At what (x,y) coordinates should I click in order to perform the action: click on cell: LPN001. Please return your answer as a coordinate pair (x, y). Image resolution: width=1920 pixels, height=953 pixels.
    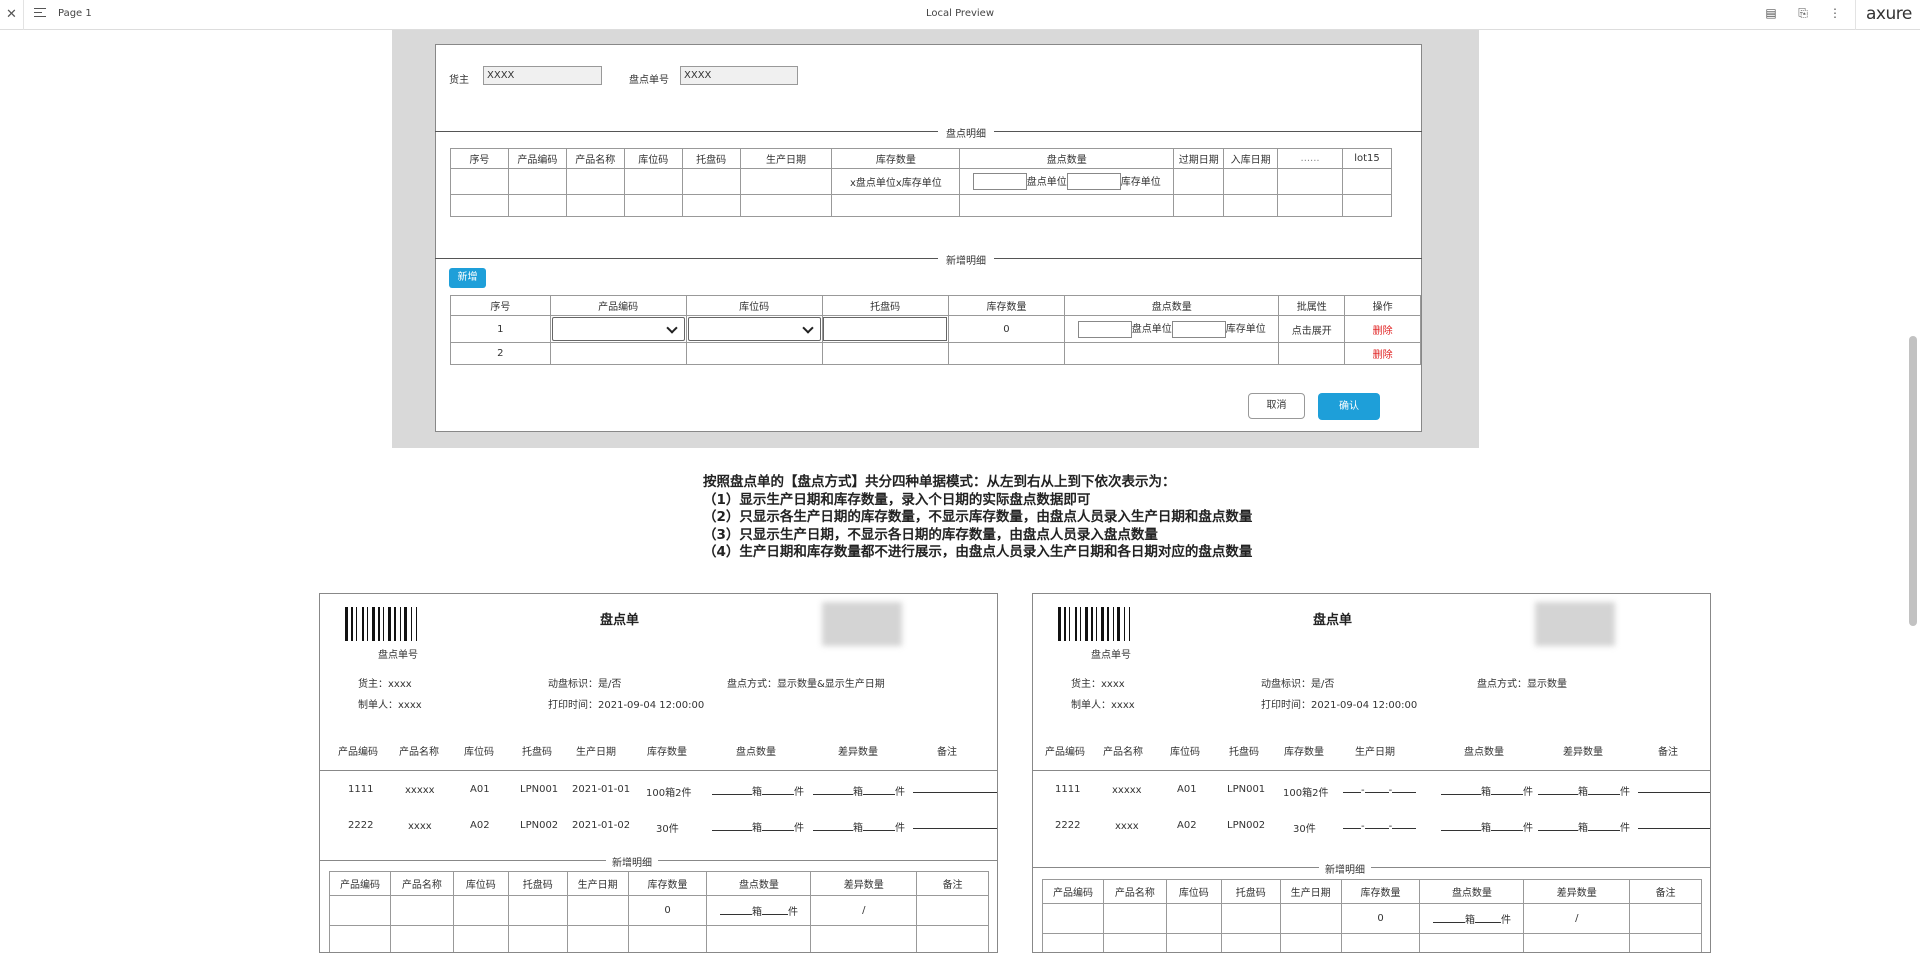
    Looking at the image, I should click on (1246, 789).